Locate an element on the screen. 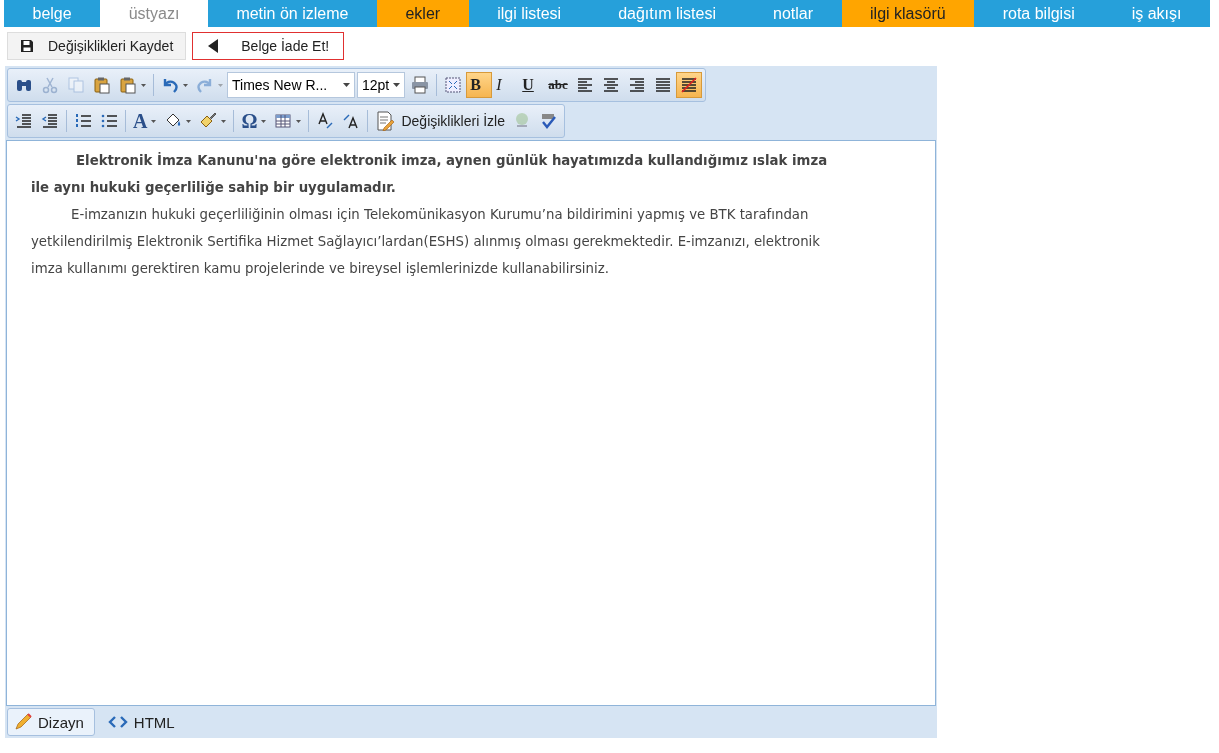 The width and height of the screenshot is (1219, 753). align-center-icon is located at coordinates (610, 85).